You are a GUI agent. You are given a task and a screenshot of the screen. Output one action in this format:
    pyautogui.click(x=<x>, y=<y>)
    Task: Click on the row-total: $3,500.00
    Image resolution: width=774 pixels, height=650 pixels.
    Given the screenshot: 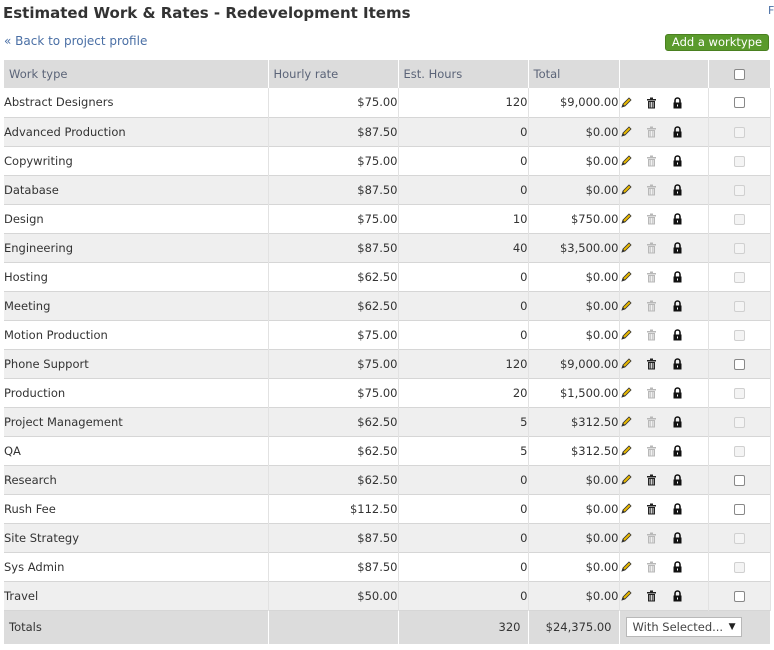 What is the action you would take?
    pyautogui.click(x=574, y=247)
    